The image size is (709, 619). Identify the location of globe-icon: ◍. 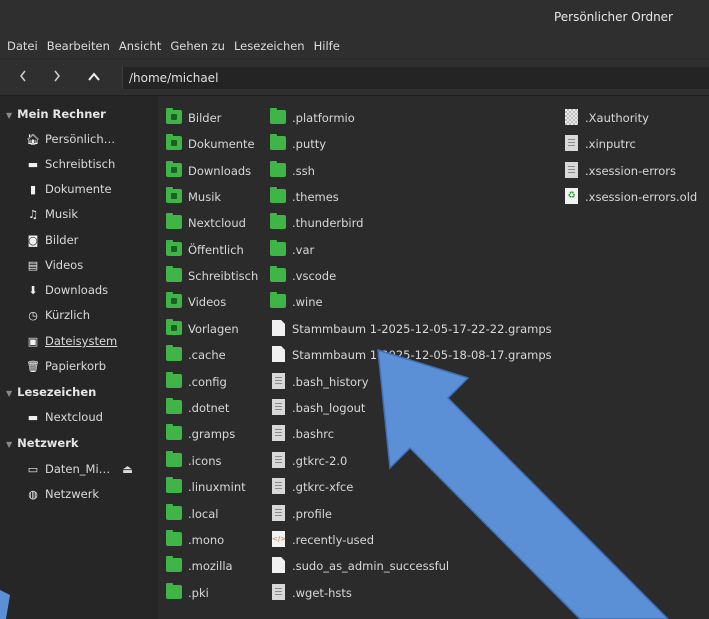
(33, 494).